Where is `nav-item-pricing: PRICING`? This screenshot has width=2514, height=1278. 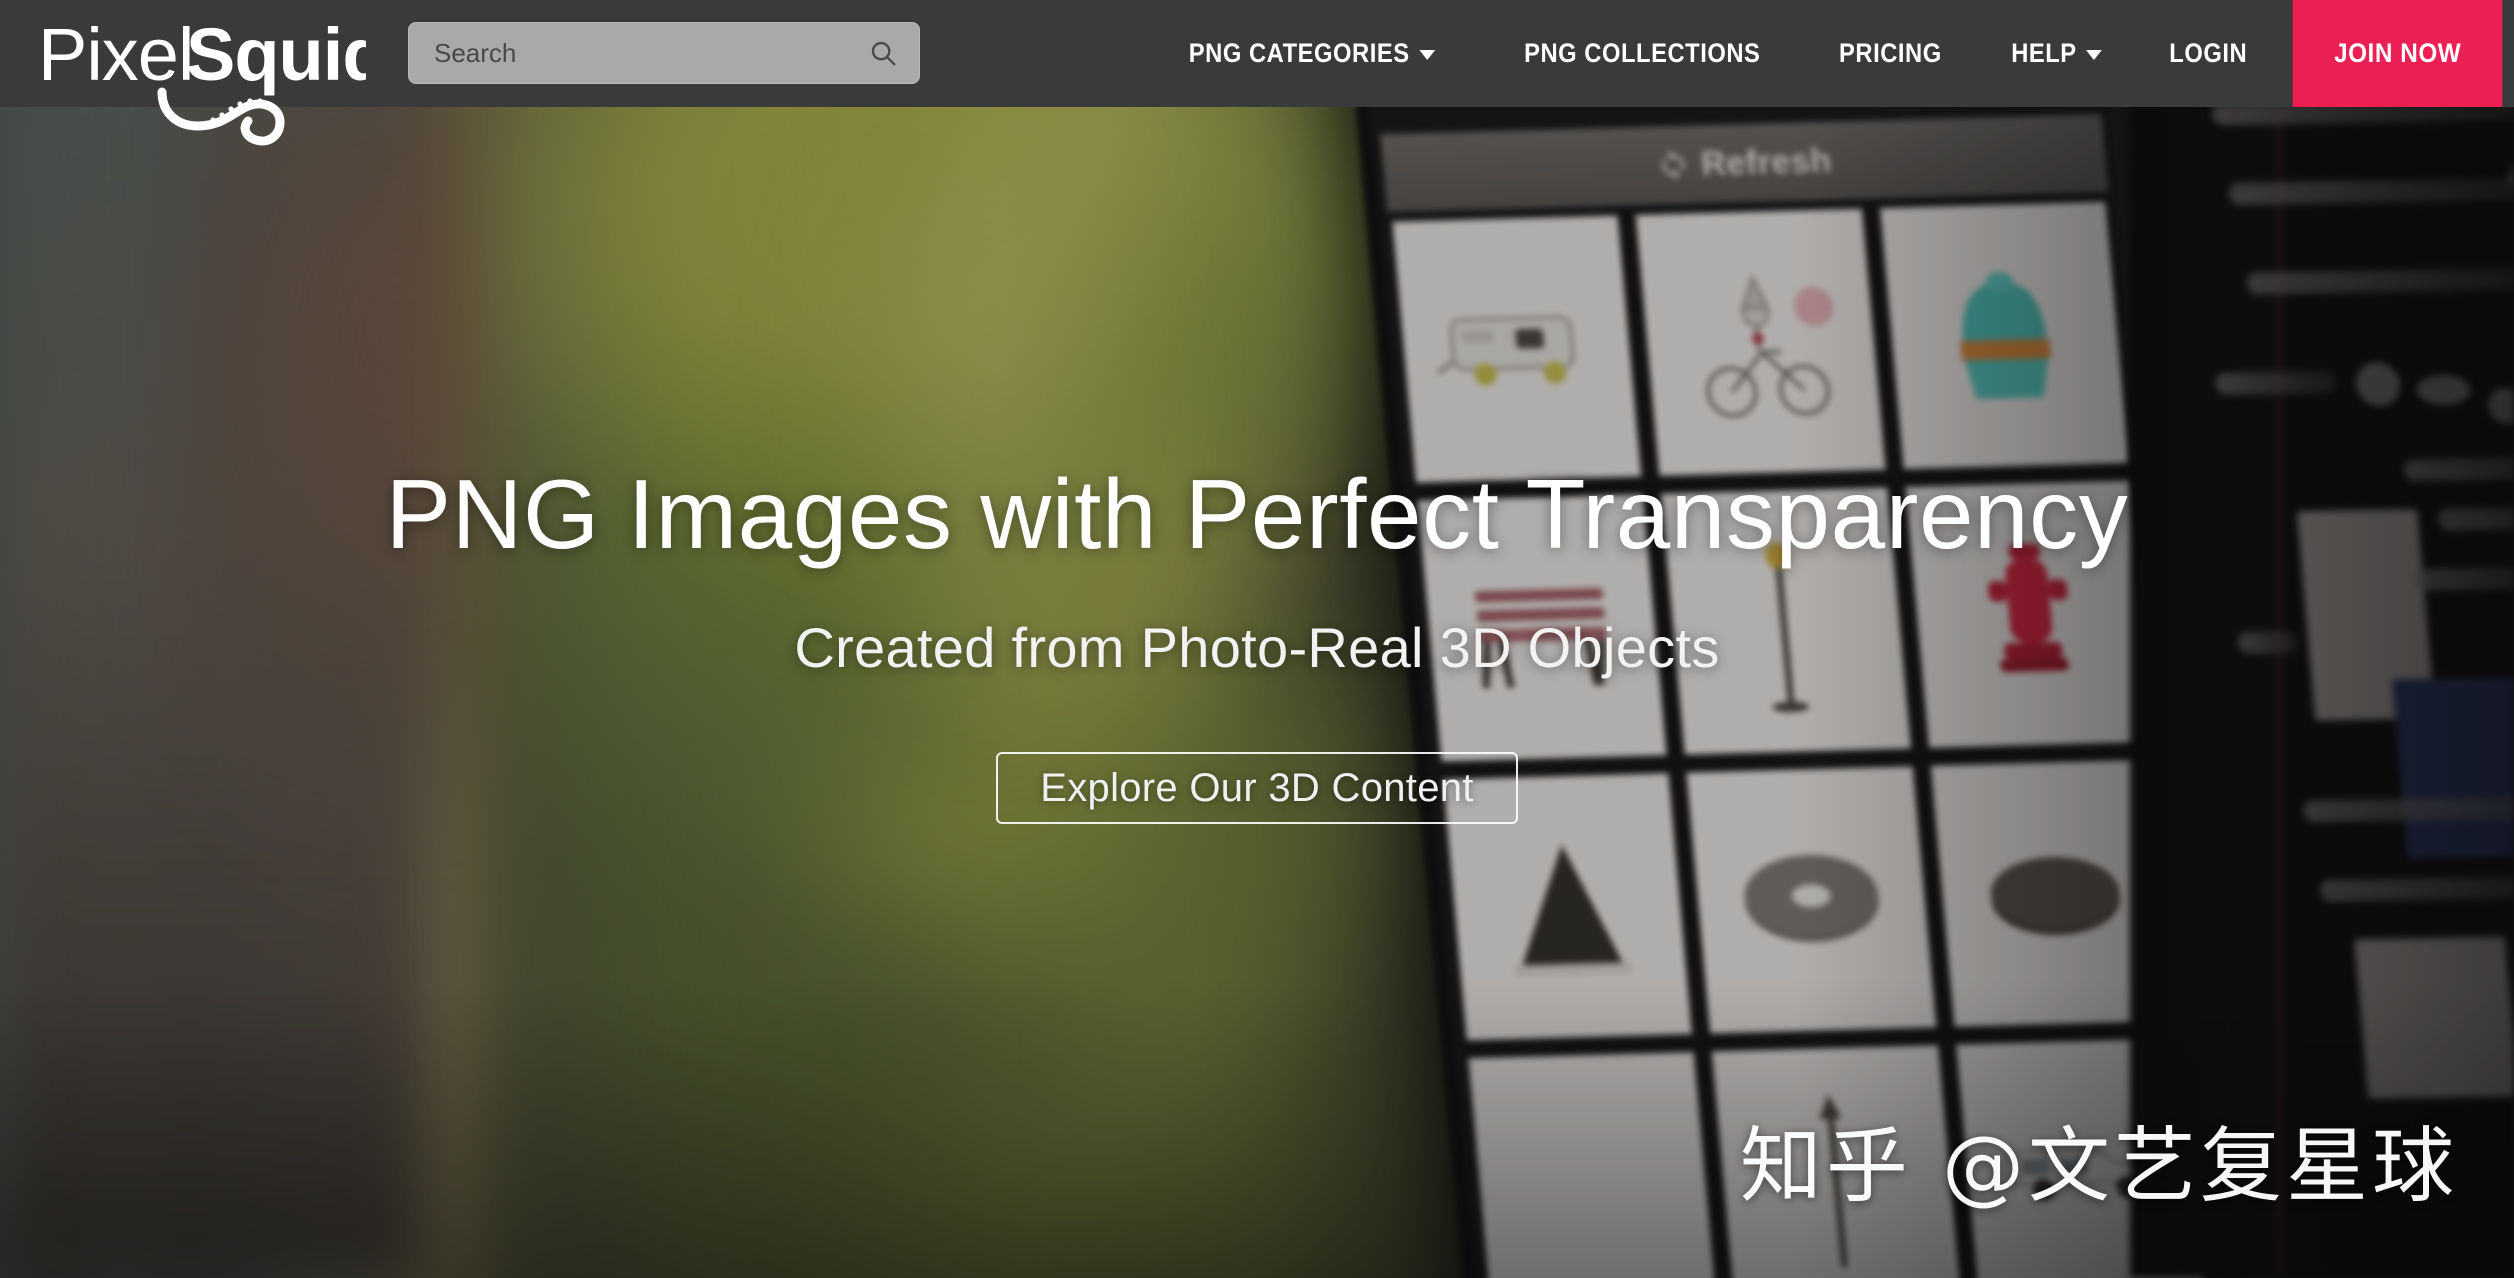 nav-item-pricing: PRICING is located at coordinates (1890, 53).